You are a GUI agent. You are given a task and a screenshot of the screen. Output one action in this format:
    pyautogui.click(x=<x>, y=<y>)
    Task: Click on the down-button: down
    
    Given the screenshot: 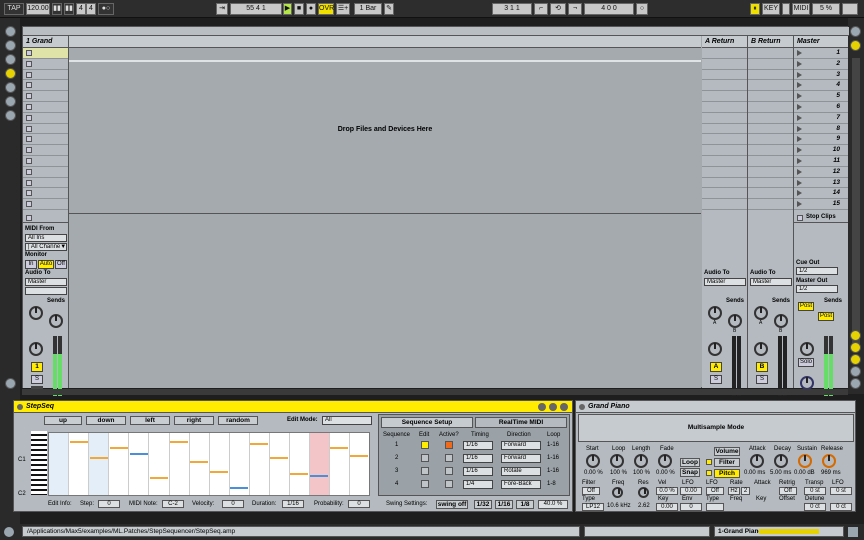 What is the action you would take?
    pyautogui.click(x=106, y=420)
    